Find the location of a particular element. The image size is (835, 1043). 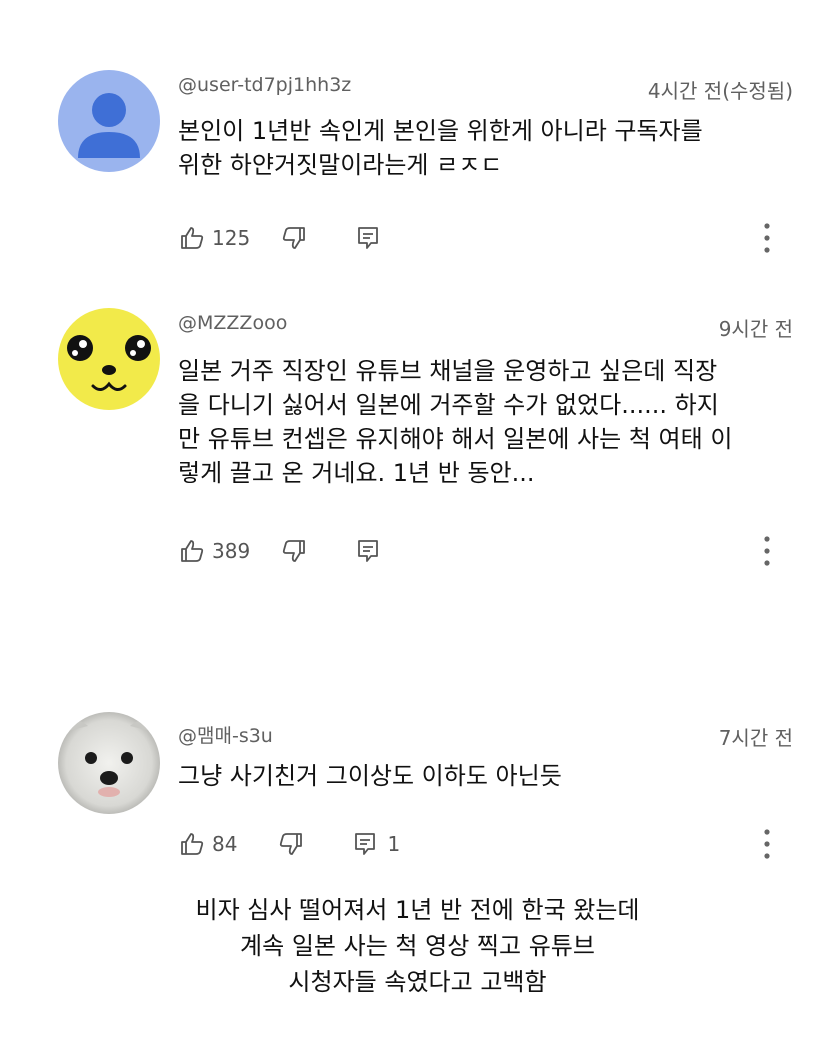

comment-line: 을 다니기 싫어서 일본에 거주할 수가 없었다...... 하지 is located at coordinates (448, 405).